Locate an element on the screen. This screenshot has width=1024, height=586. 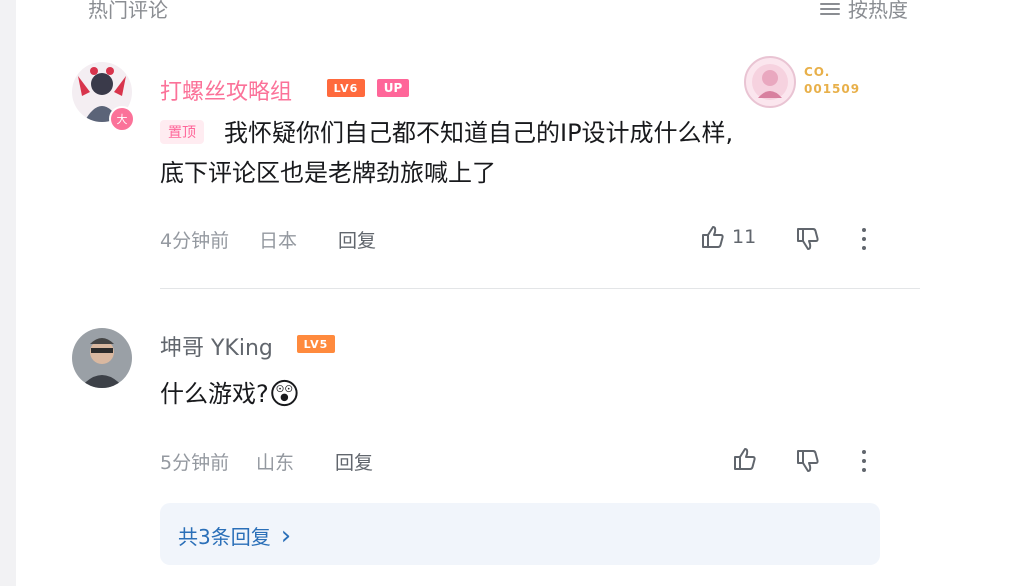
like-button: 11 is located at coordinates (728, 237).